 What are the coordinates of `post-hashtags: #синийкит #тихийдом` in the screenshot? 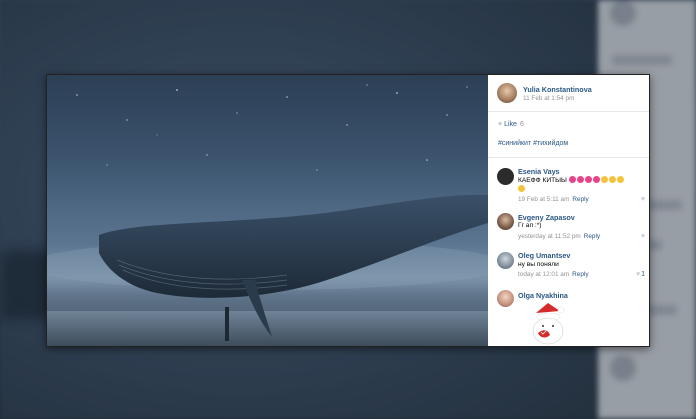 It's located at (533, 143).